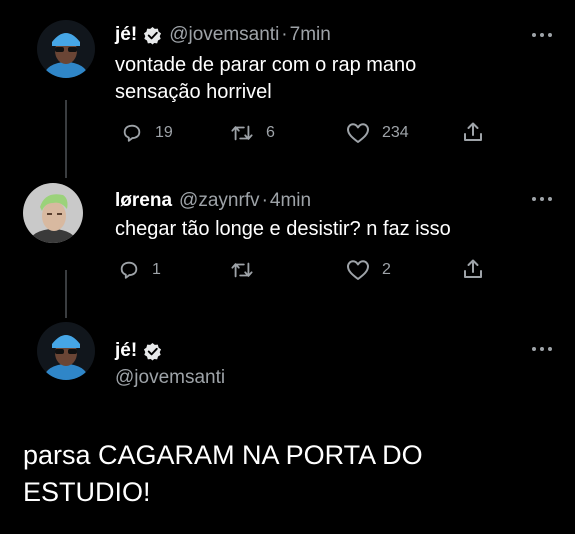  What do you see at coordinates (193, 92) in the screenshot?
I see `tweet-text-line: sensação horrivel` at bounding box center [193, 92].